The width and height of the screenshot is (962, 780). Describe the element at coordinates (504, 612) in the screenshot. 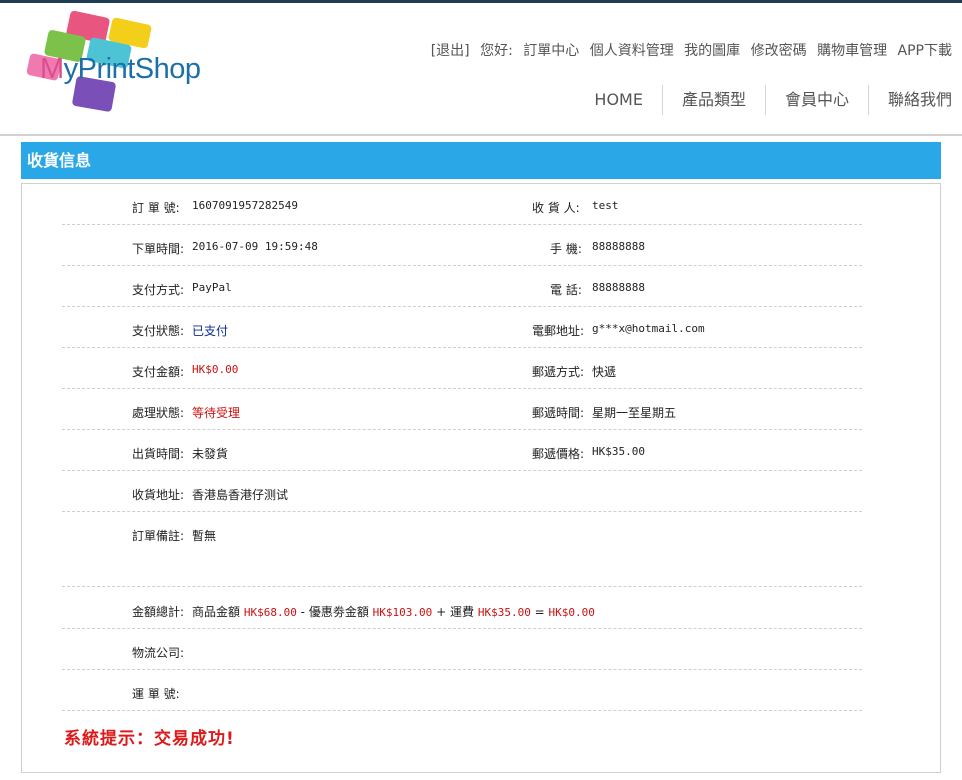

I see `freight-amount: HK$35.00` at that location.